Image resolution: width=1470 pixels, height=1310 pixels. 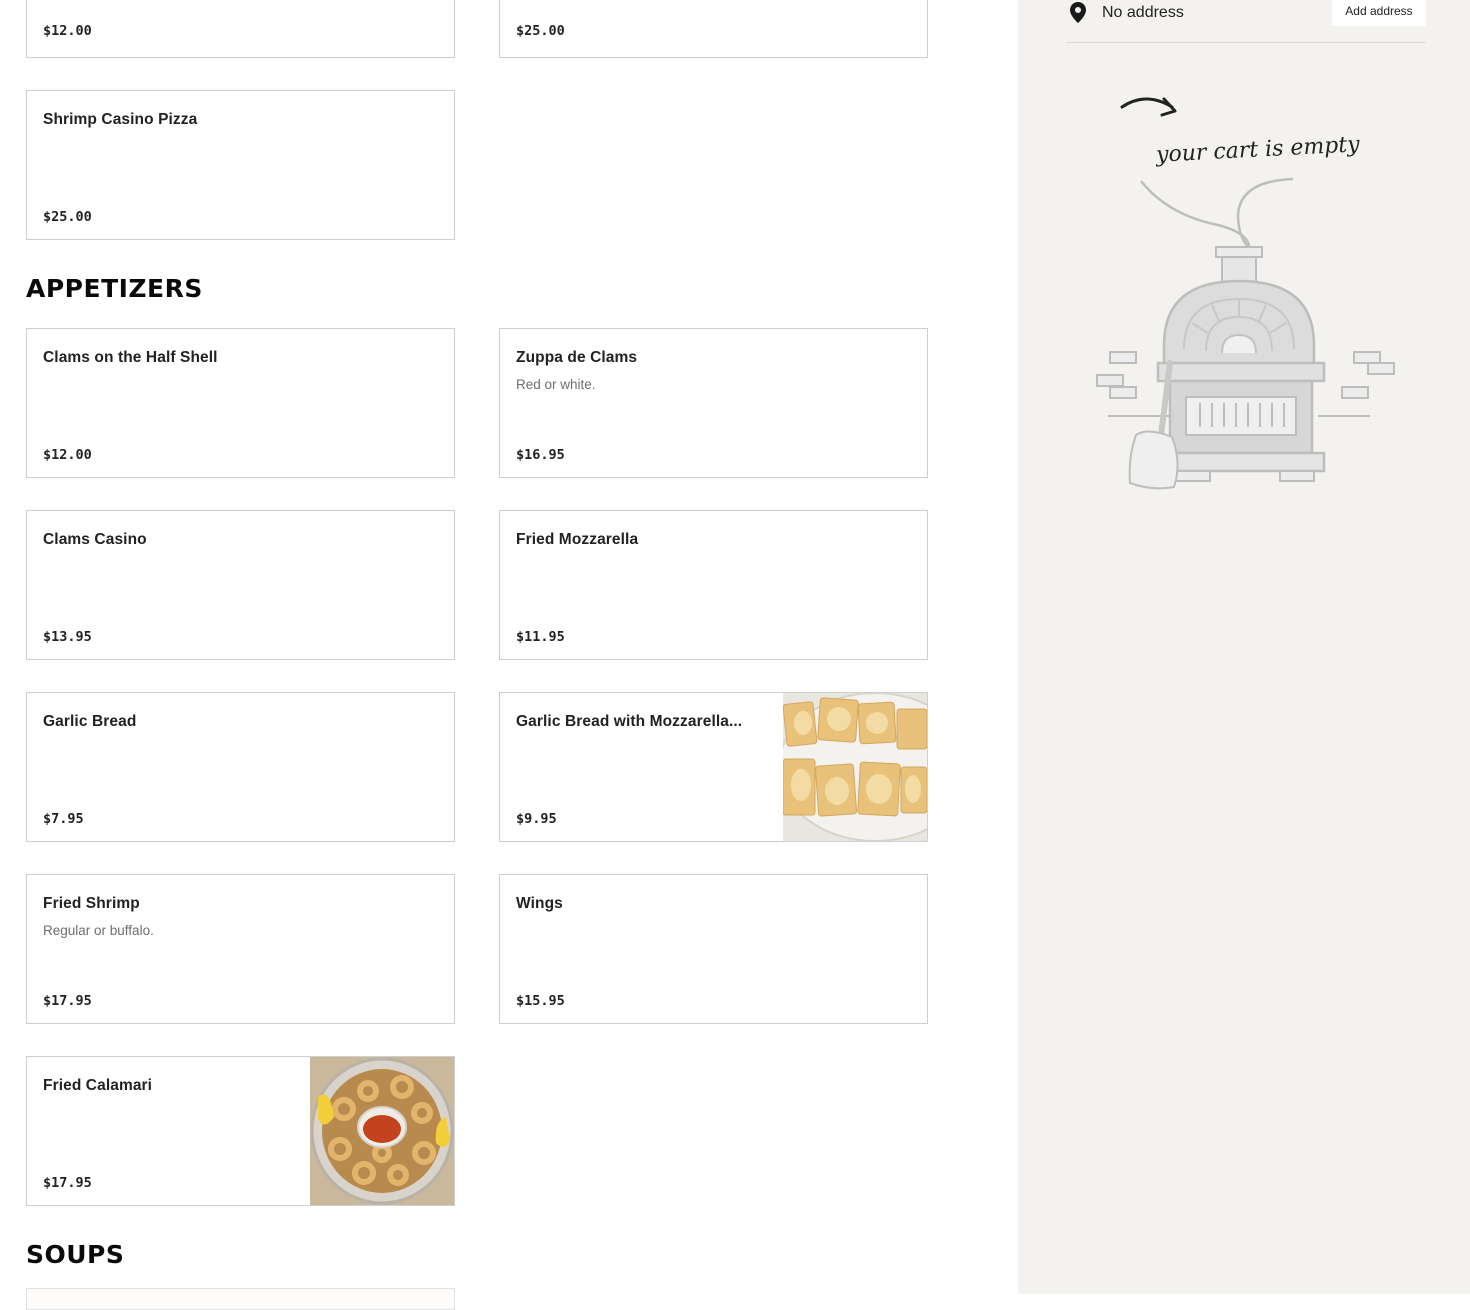 I want to click on menu-item-card: Garlic Bread with Mozzarella... $9.95, so click(x=713, y=767).